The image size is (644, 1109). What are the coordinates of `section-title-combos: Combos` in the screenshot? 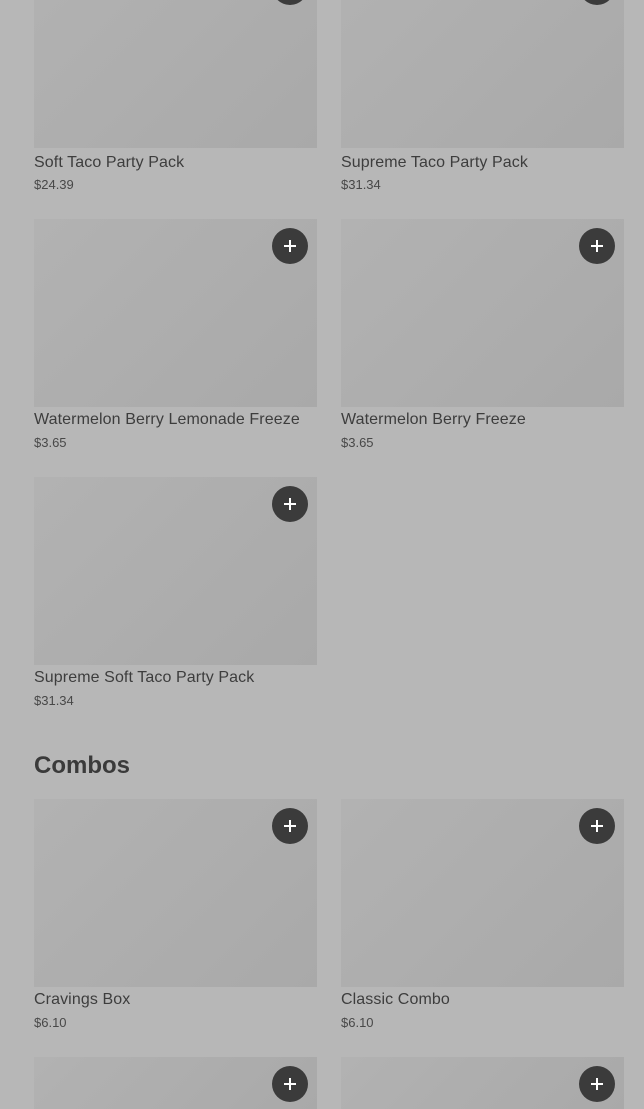 It's located at (82, 765).